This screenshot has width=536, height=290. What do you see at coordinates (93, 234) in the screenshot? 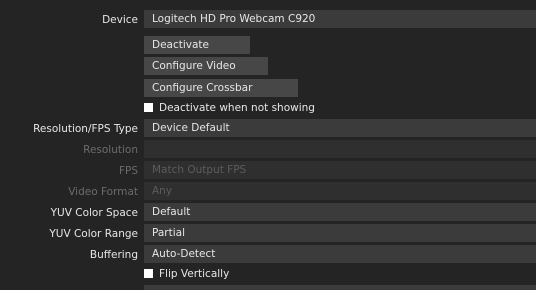
I see `yuv-color-range-label: YUV Color Range` at bounding box center [93, 234].